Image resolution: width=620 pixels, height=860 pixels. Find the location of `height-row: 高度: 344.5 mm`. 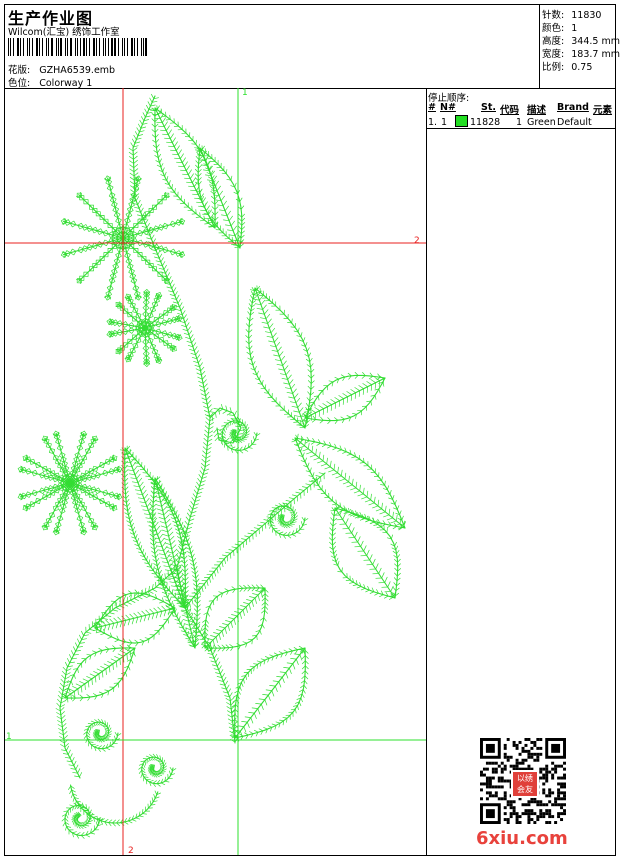

height-row: 高度: 344.5 mm is located at coordinates (581, 40).